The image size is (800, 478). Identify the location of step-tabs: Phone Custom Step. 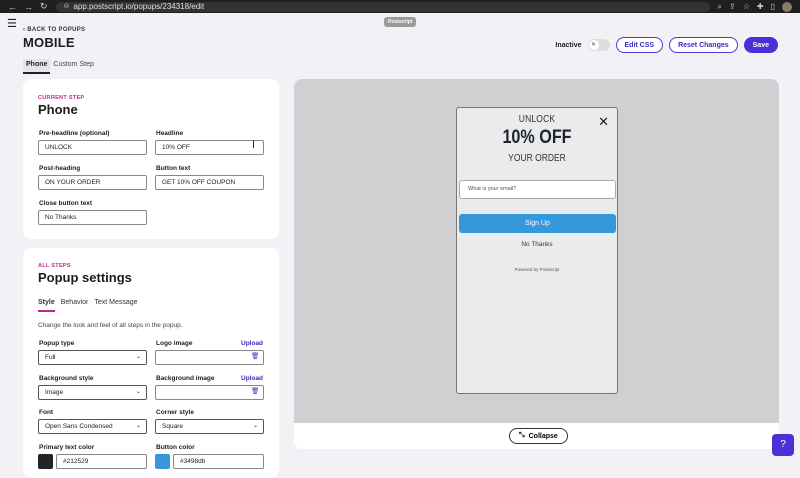
(60, 66).